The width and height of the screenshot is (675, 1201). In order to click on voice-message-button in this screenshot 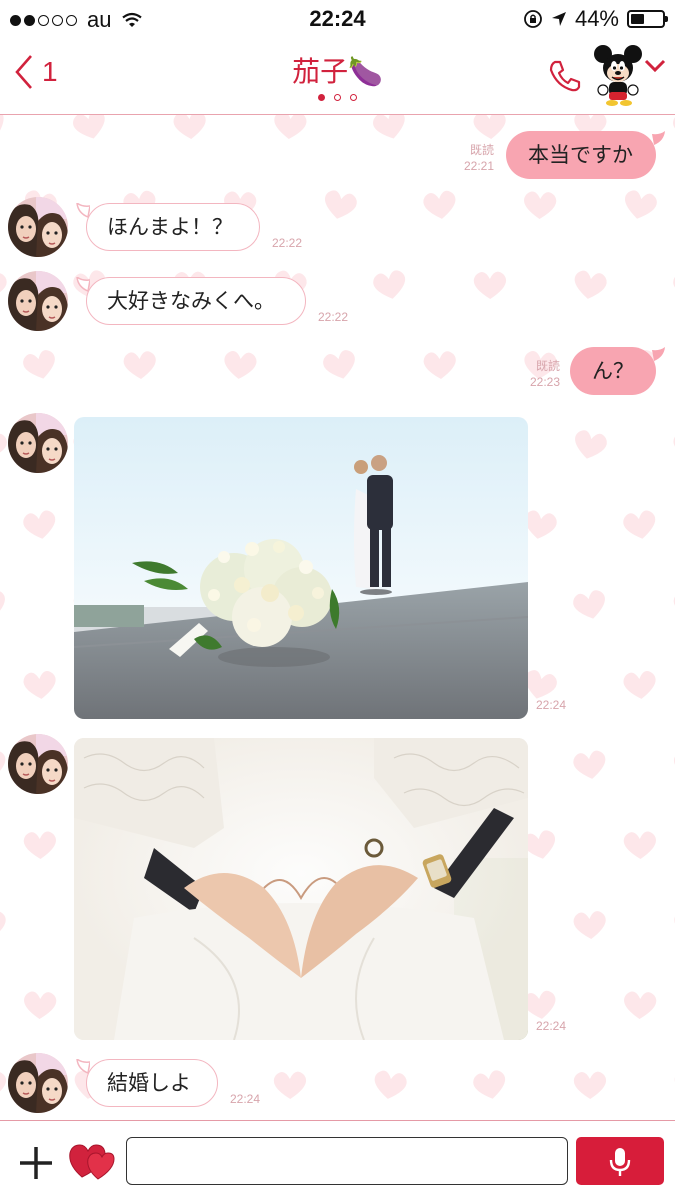, I will do `click(620, 1161)`.